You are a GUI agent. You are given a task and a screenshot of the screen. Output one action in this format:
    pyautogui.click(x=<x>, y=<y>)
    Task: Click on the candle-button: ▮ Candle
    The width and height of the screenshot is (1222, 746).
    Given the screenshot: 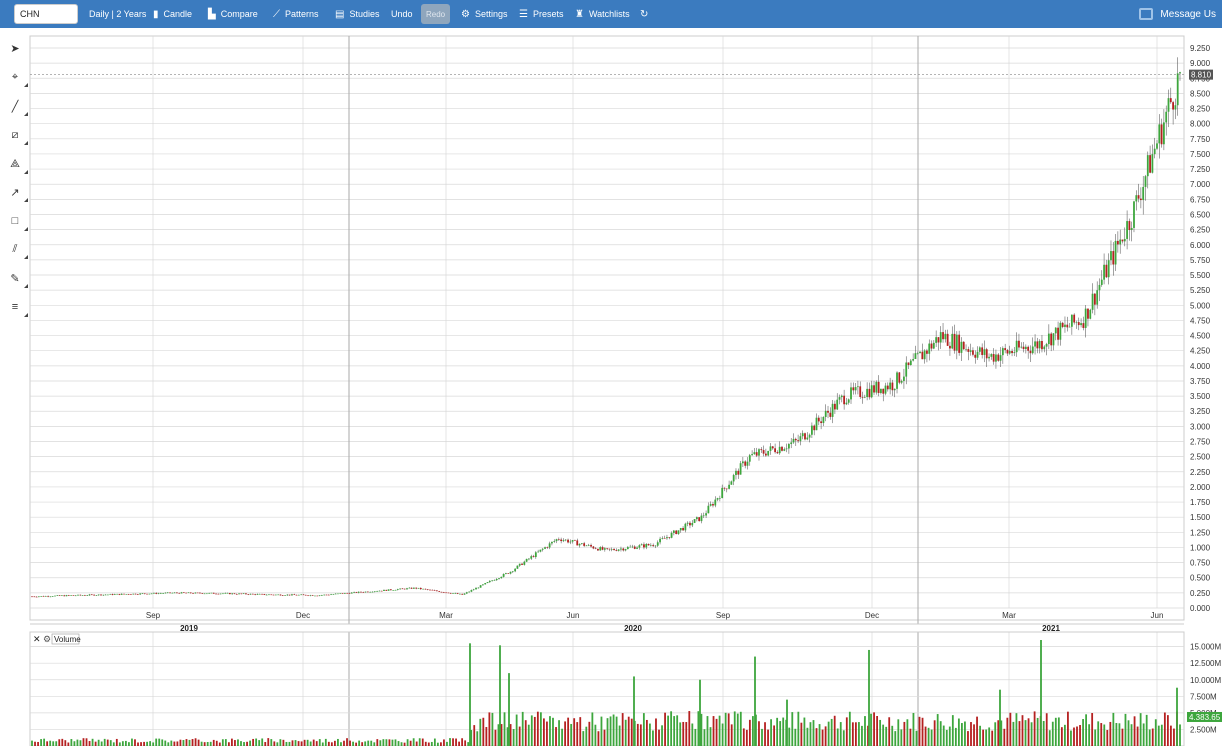 What is the action you would take?
    pyautogui.click(x=172, y=14)
    